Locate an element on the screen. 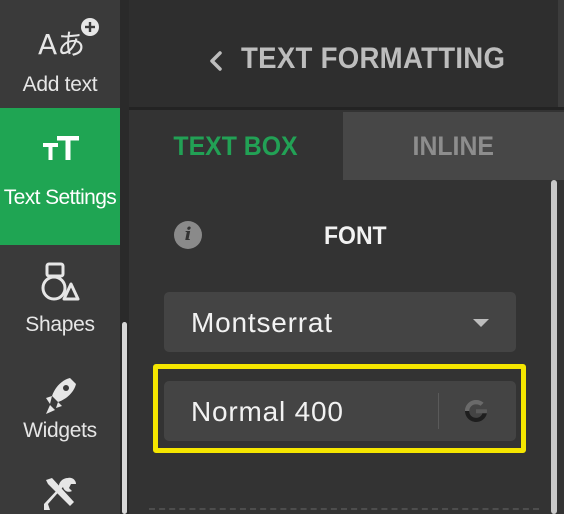  tab-label: TEXT BOX is located at coordinates (236, 146).